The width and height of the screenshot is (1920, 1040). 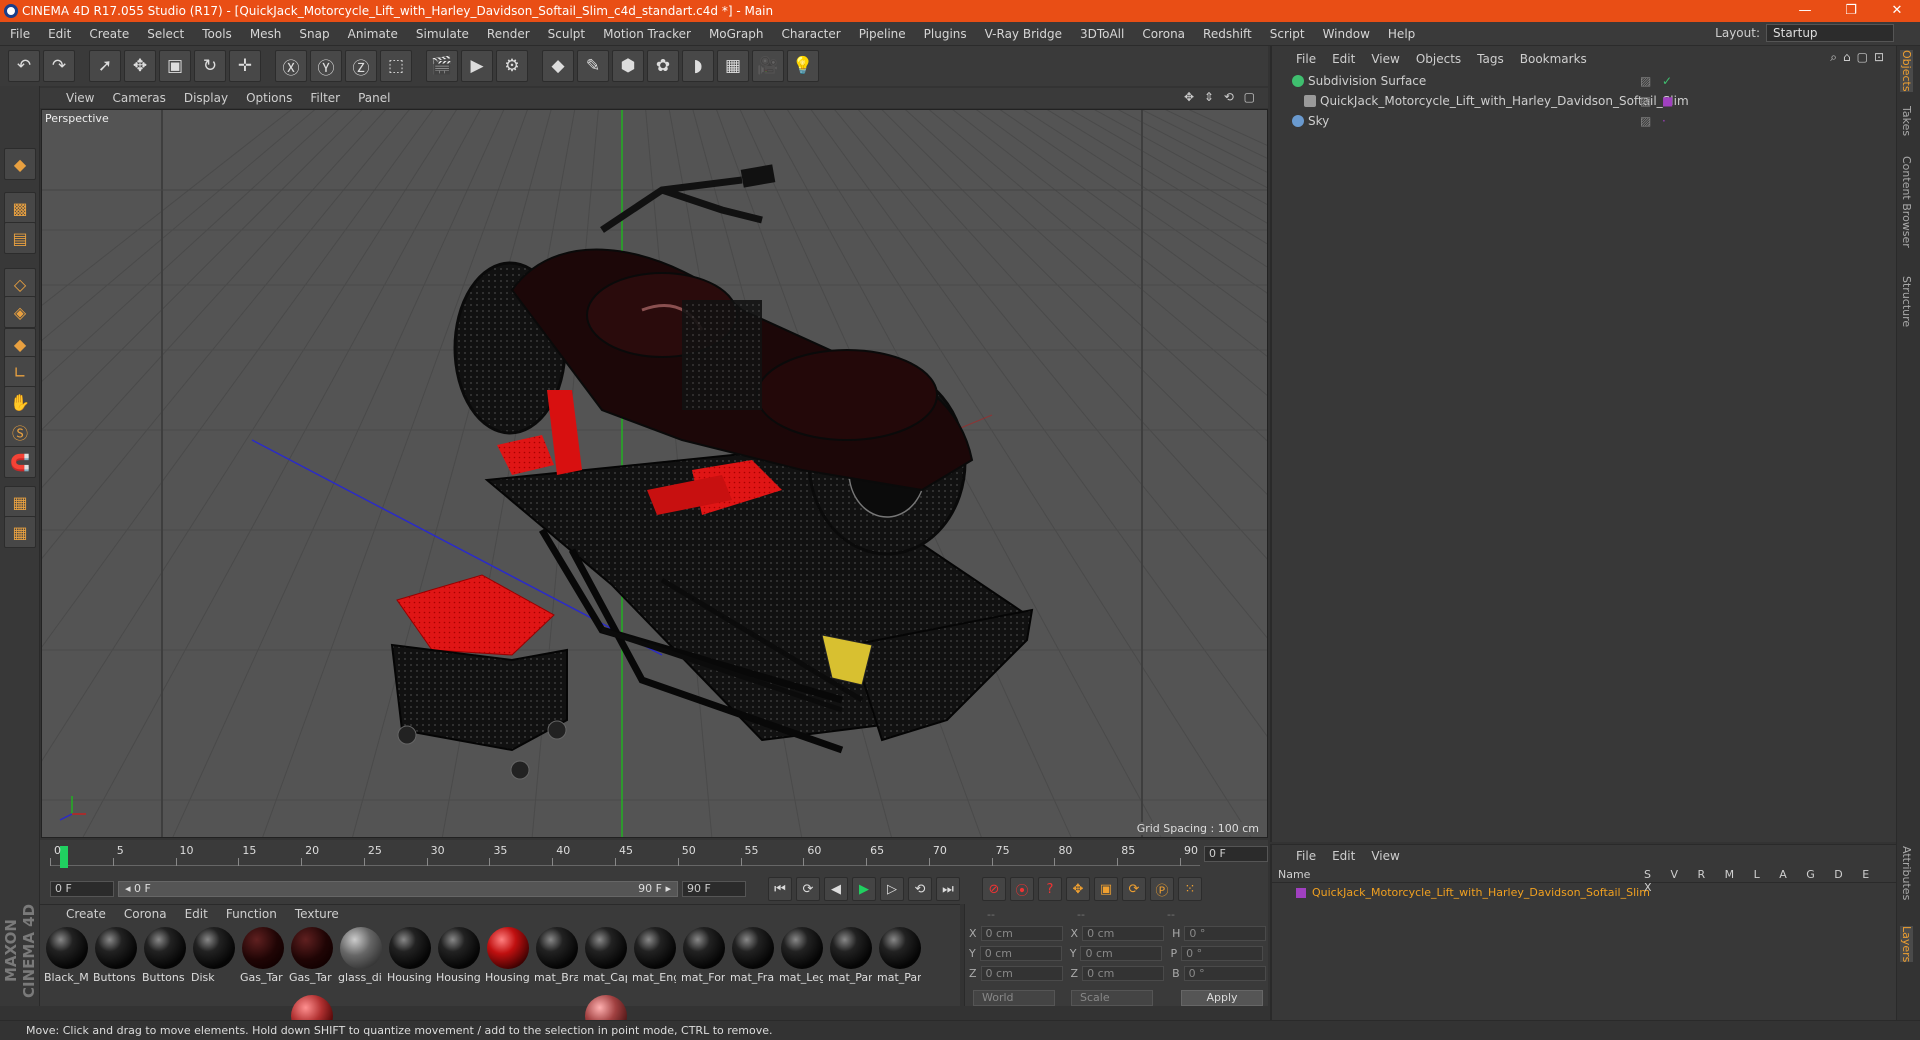 I want to click on objects-menu-objects: Objects, so click(x=1438, y=59).